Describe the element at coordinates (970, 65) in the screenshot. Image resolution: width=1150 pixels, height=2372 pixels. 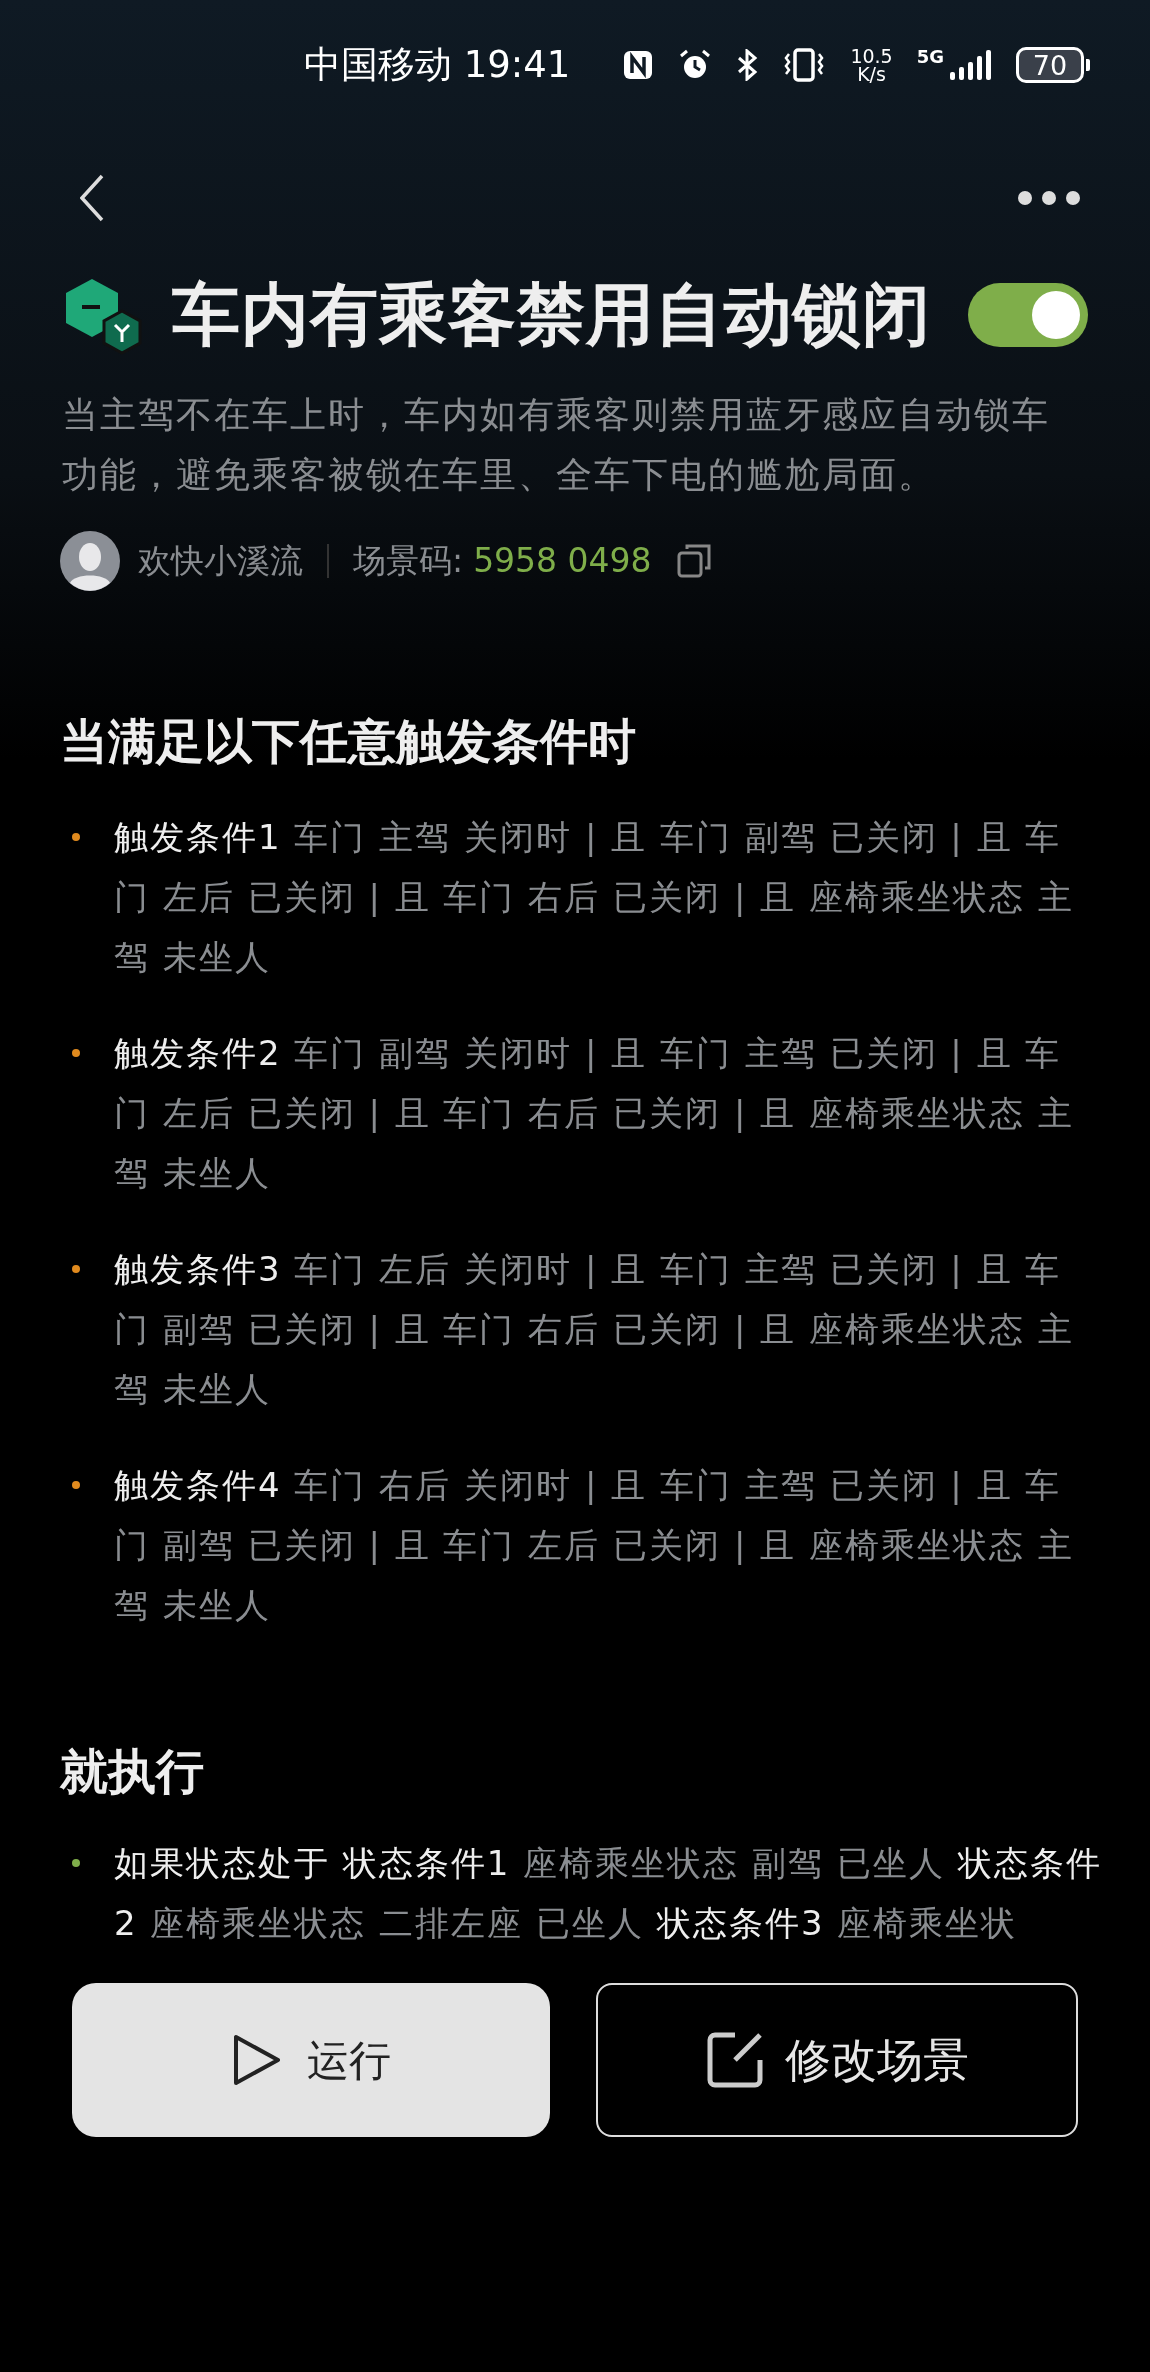
I see `signal-icon` at that location.